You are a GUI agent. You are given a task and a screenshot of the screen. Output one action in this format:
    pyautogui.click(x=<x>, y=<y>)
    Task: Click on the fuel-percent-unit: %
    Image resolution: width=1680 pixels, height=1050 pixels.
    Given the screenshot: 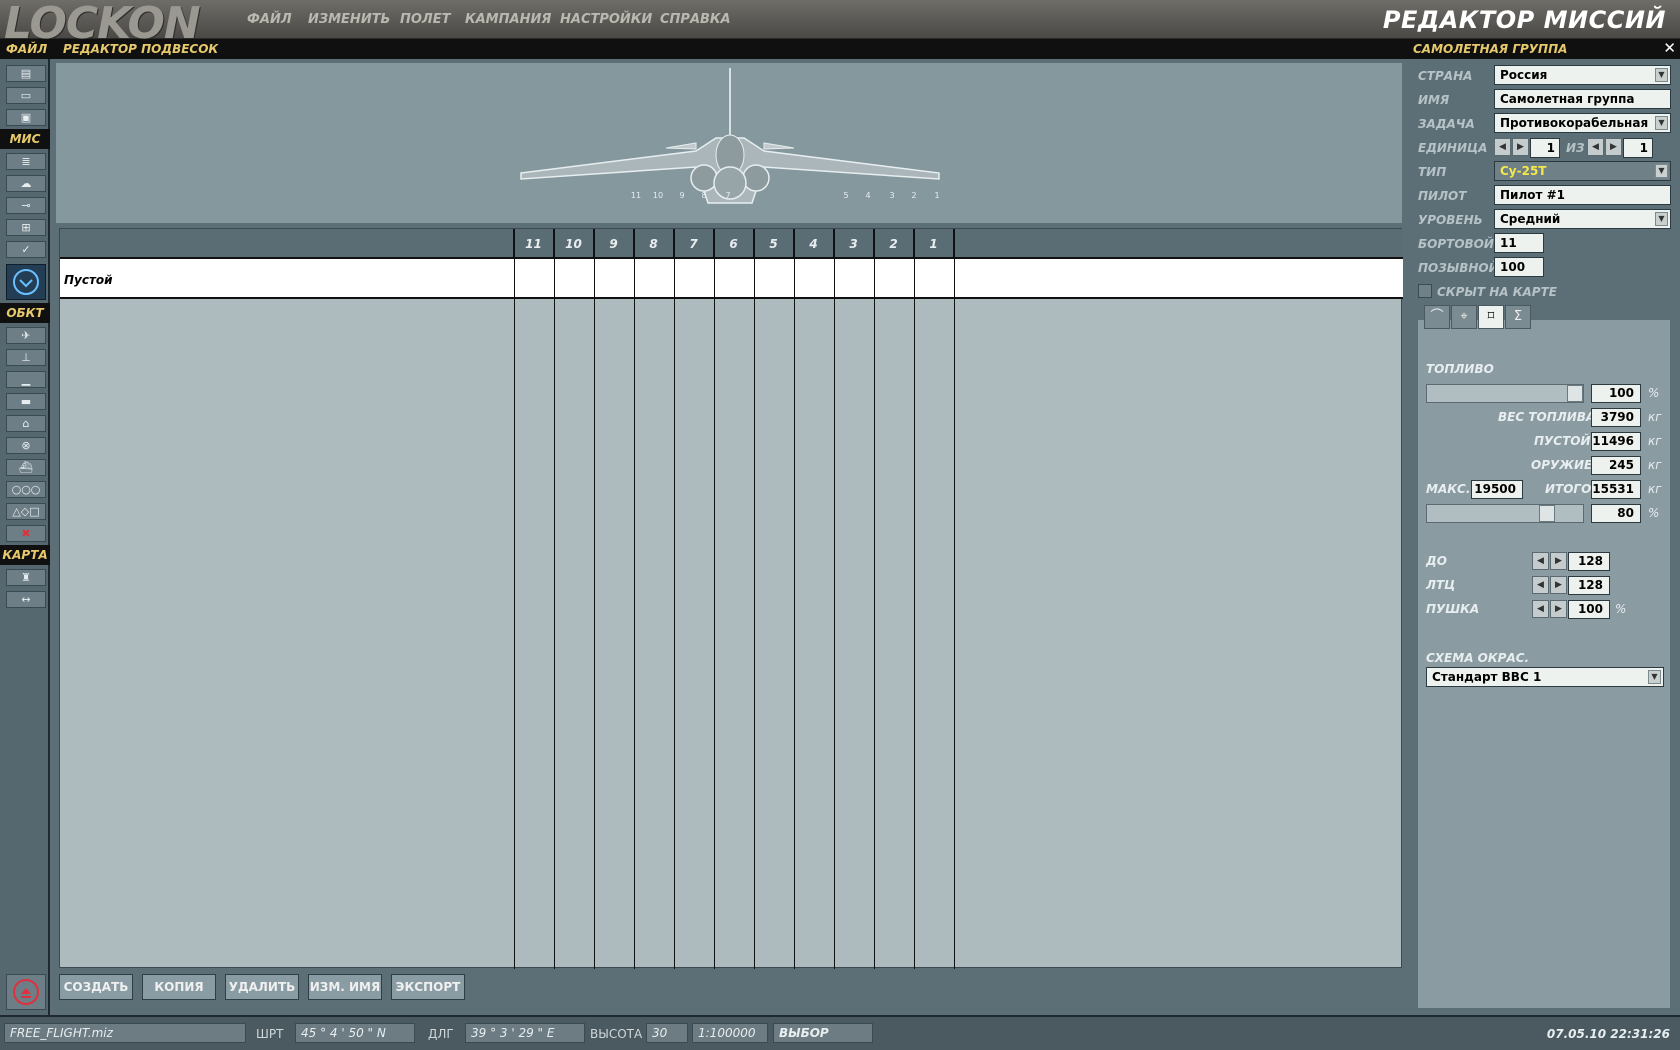 What is the action you would take?
    pyautogui.click(x=1654, y=393)
    